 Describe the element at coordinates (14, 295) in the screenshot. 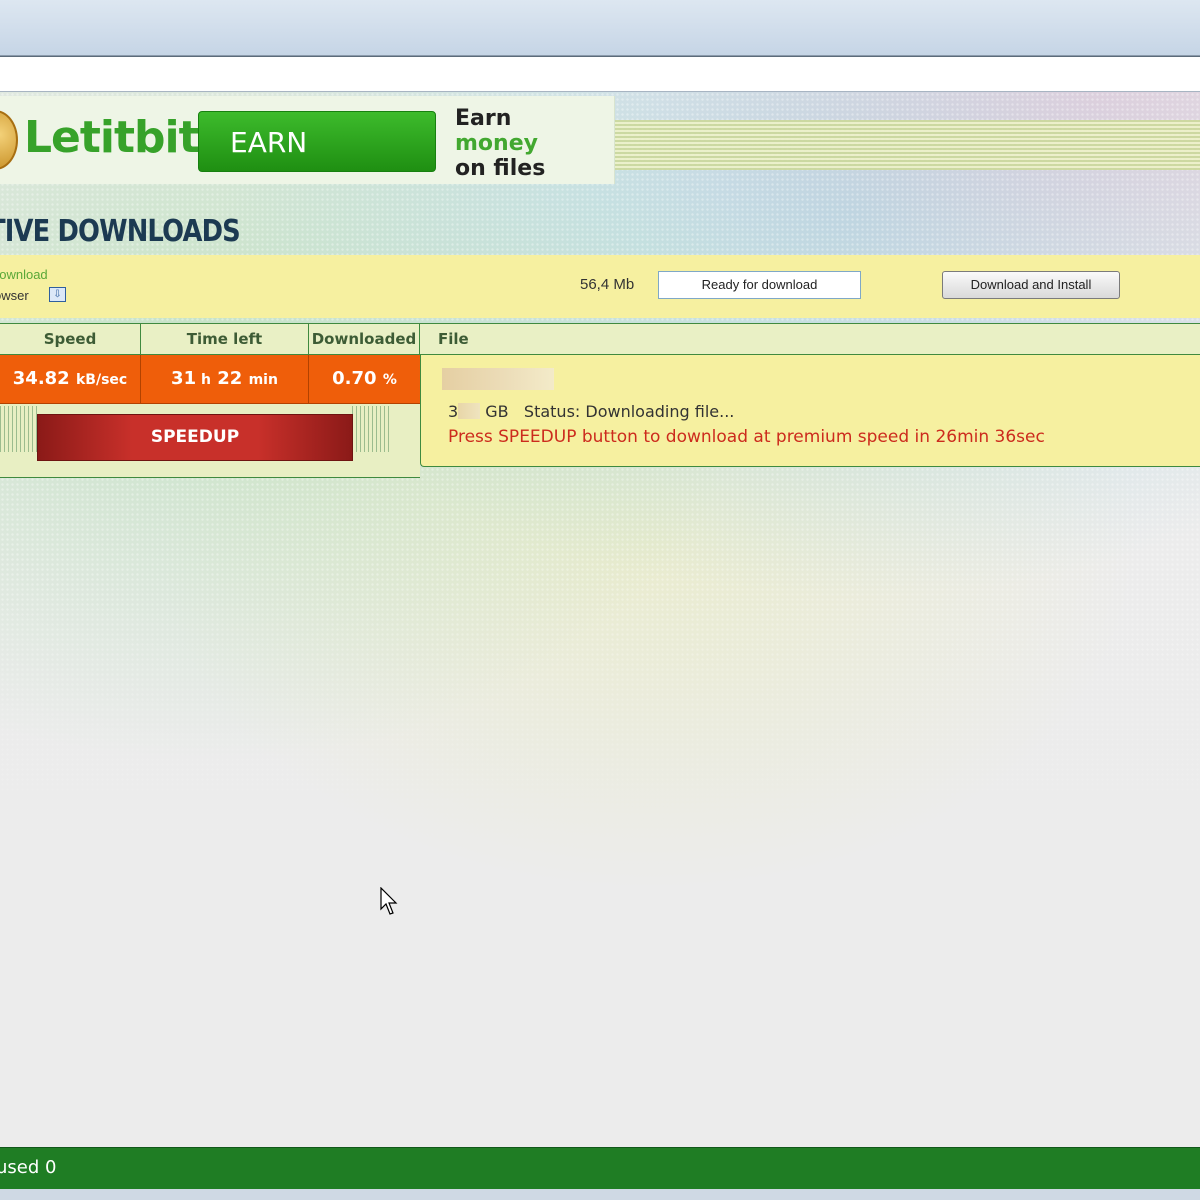

I see `browser-label: owser` at that location.